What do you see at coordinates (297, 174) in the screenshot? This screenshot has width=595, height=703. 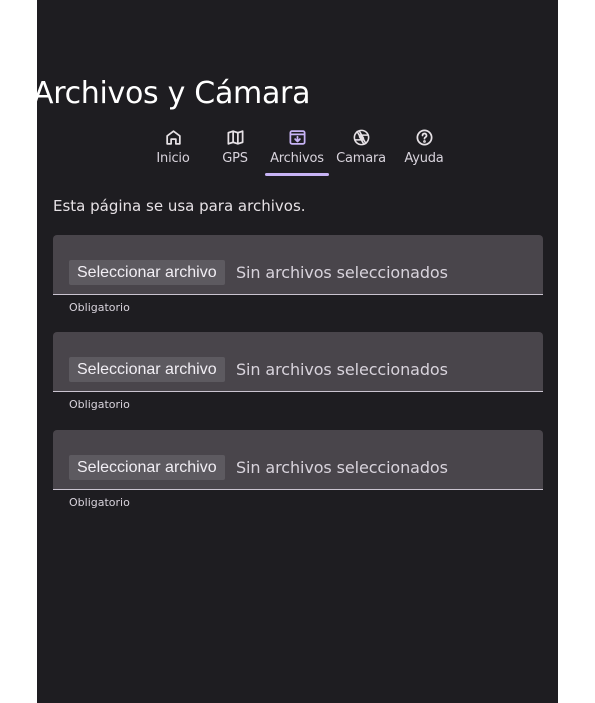 I see `active-tab-indicator` at bounding box center [297, 174].